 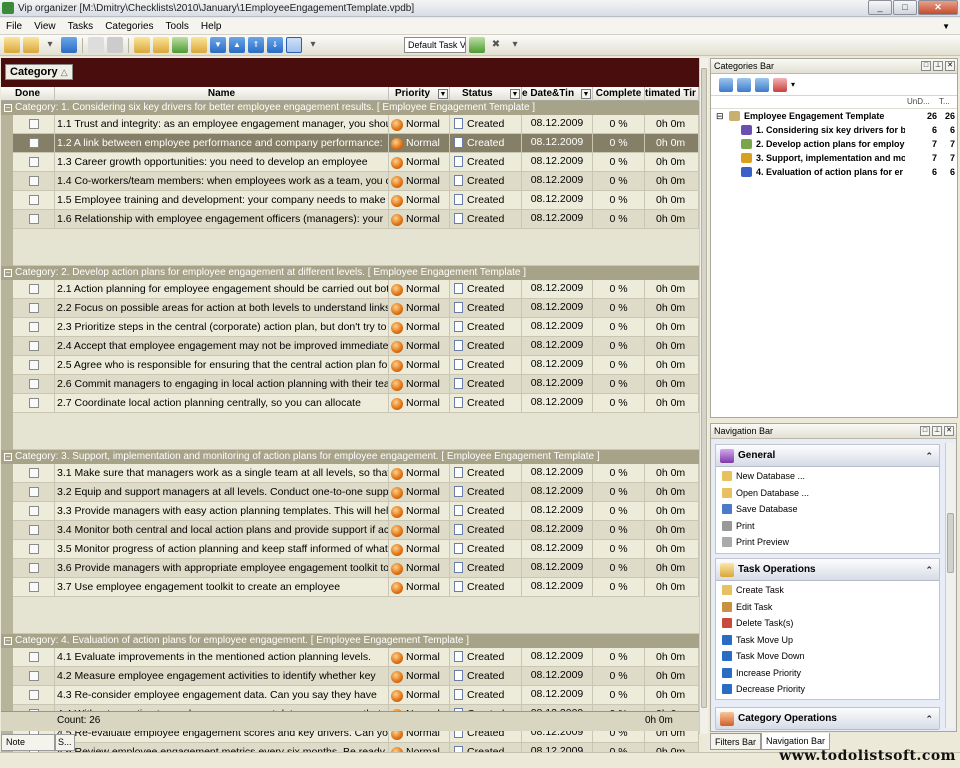 What do you see at coordinates (237, 45) in the screenshot?
I see `move-up-icon: ▲` at bounding box center [237, 45].